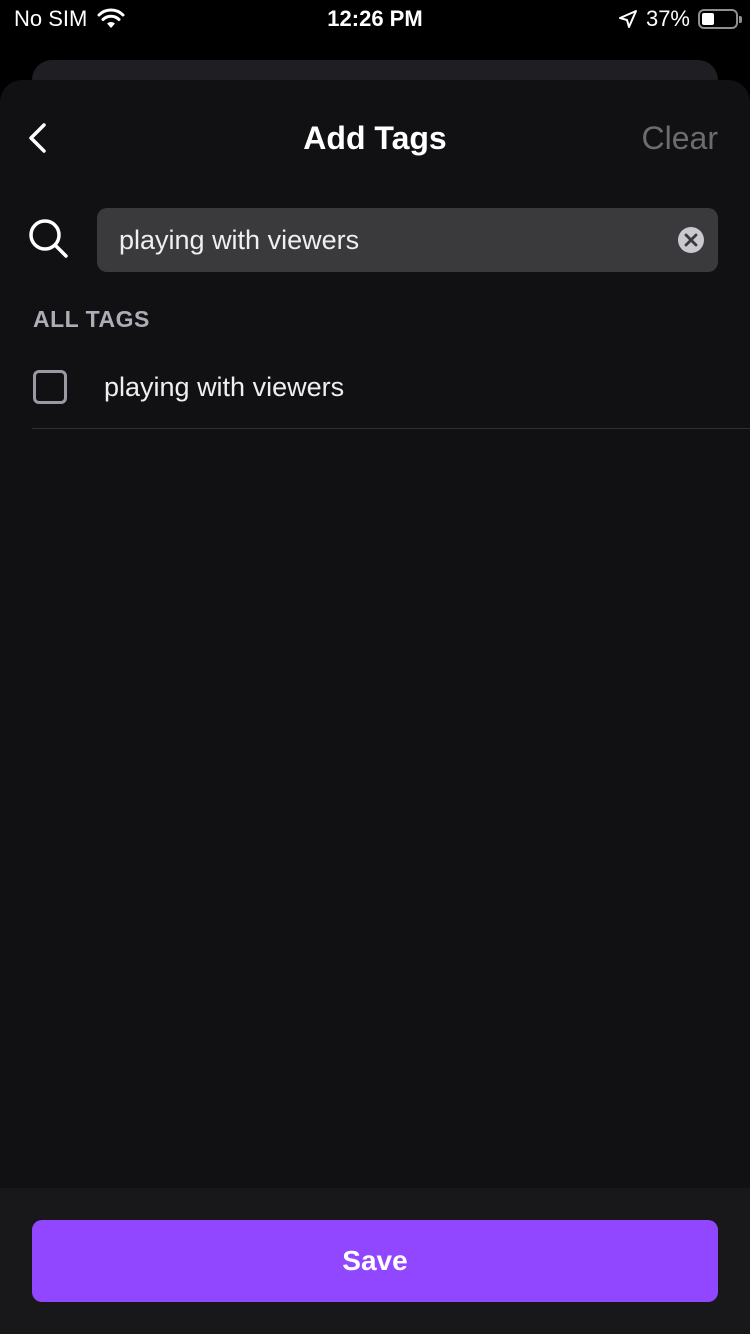 This screenshot has width=750, height=1334. I want to click on tag-label: playing with viewers, so click(224, 387).